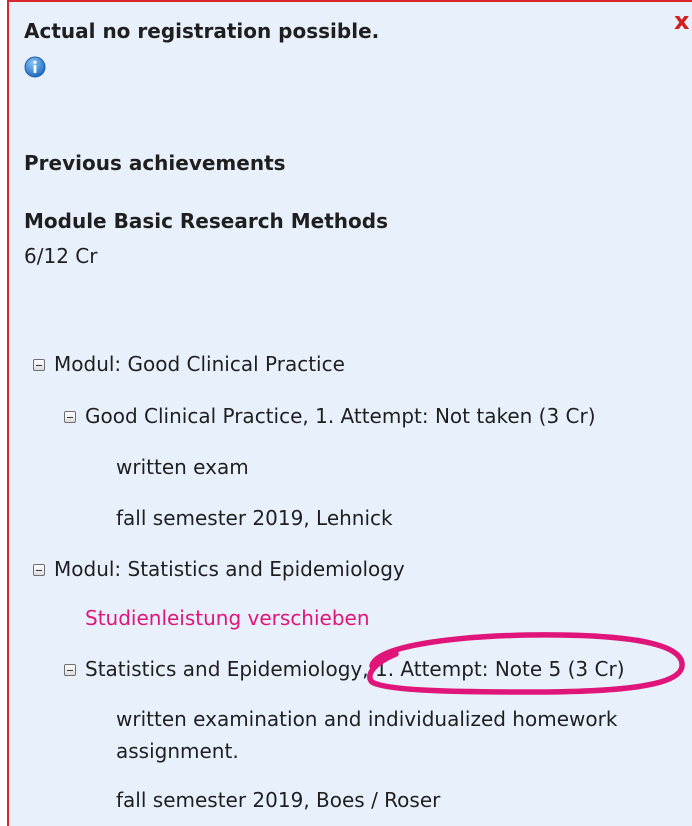 The width and height of the screenshot is (692, 826). Describe the element at coordinates (39, 365) in the screenshot. I see `collapse-module-good-clinical-practice-icon` at that location.